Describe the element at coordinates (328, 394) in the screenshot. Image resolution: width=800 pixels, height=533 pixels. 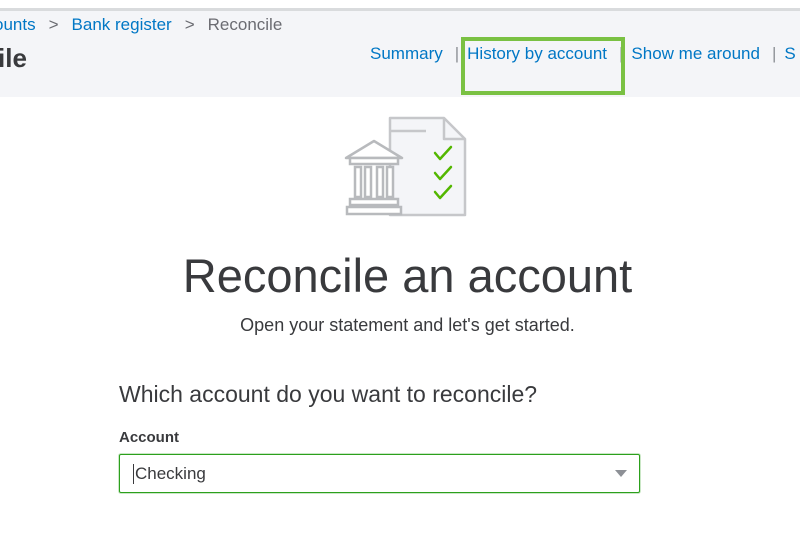
I see `account-question: Which account do you want to reconcile?` at that location.